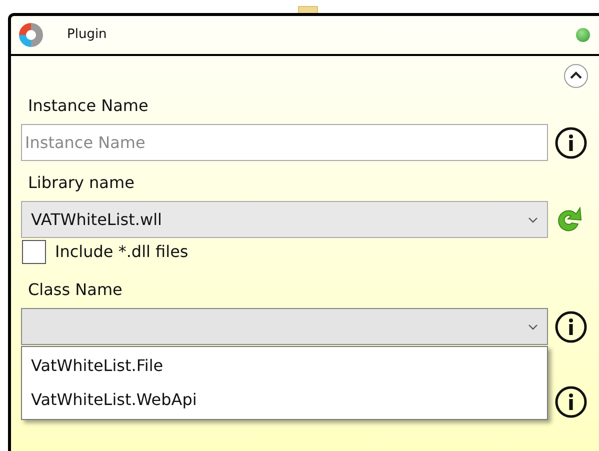  I want to click on field-label: Class Name, so click(76, 290).